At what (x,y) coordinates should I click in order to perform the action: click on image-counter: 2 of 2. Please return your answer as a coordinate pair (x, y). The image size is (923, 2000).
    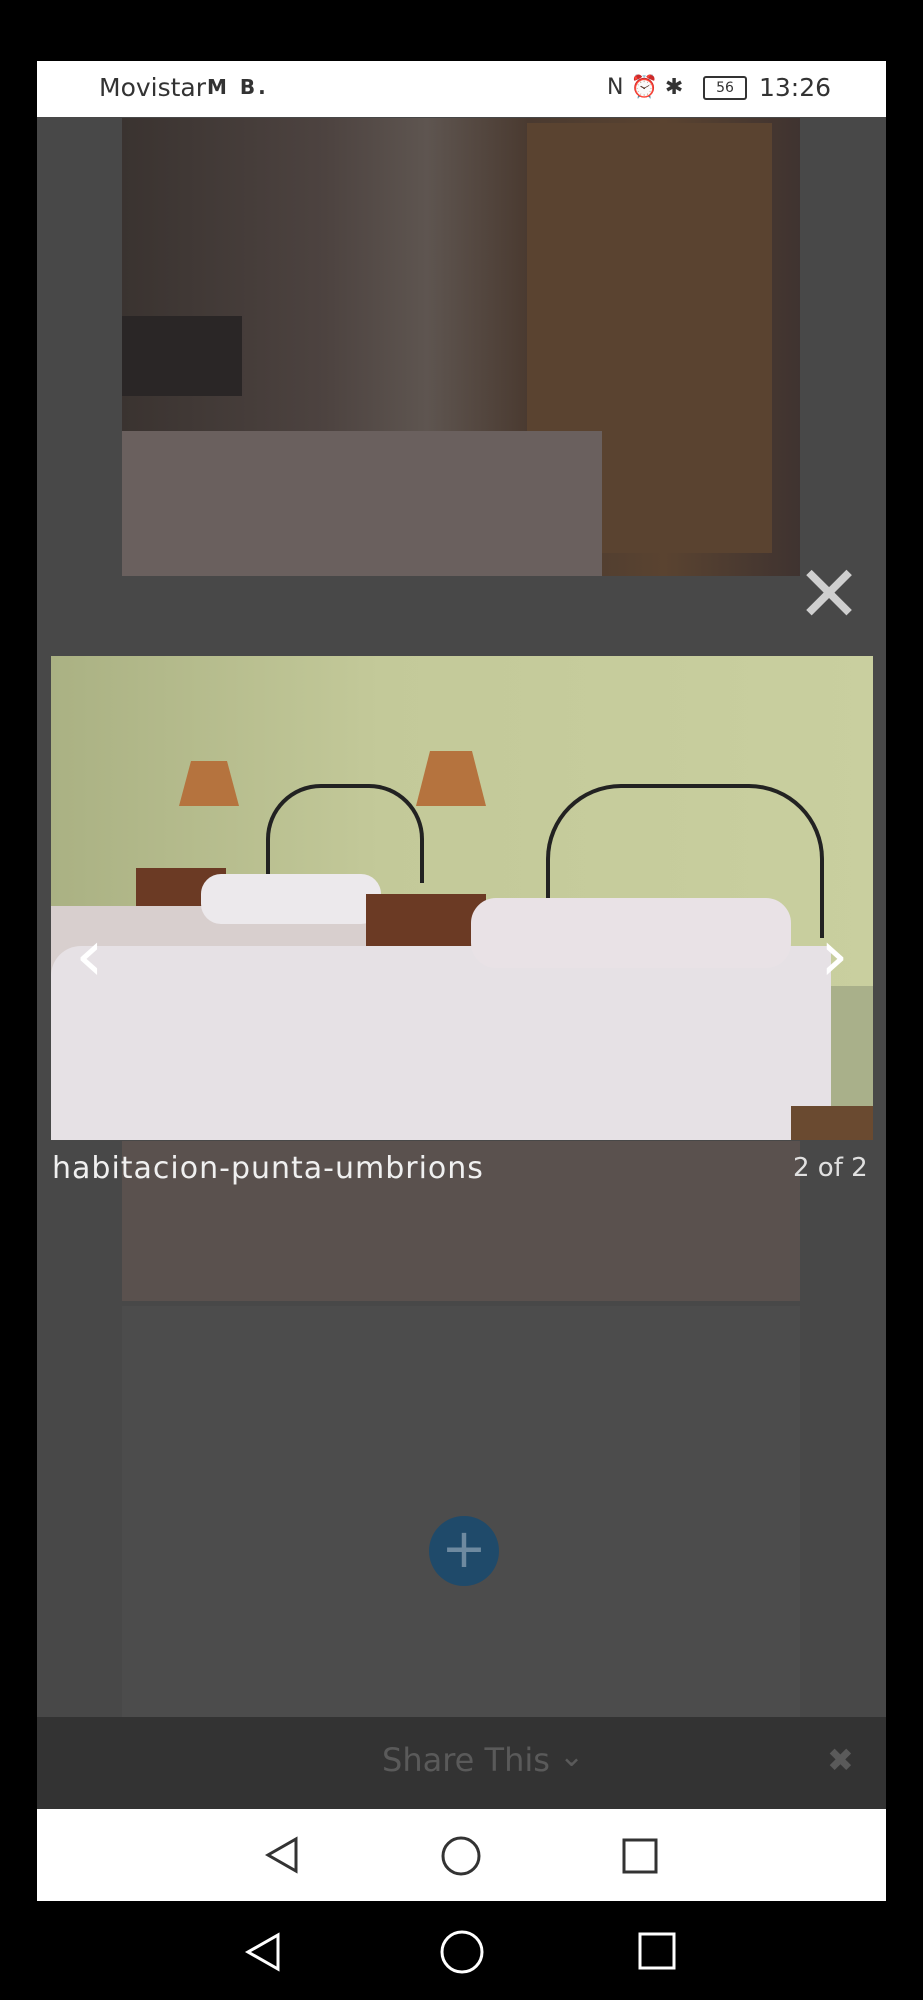
    Looking at the image, I should click on (830, 1168).